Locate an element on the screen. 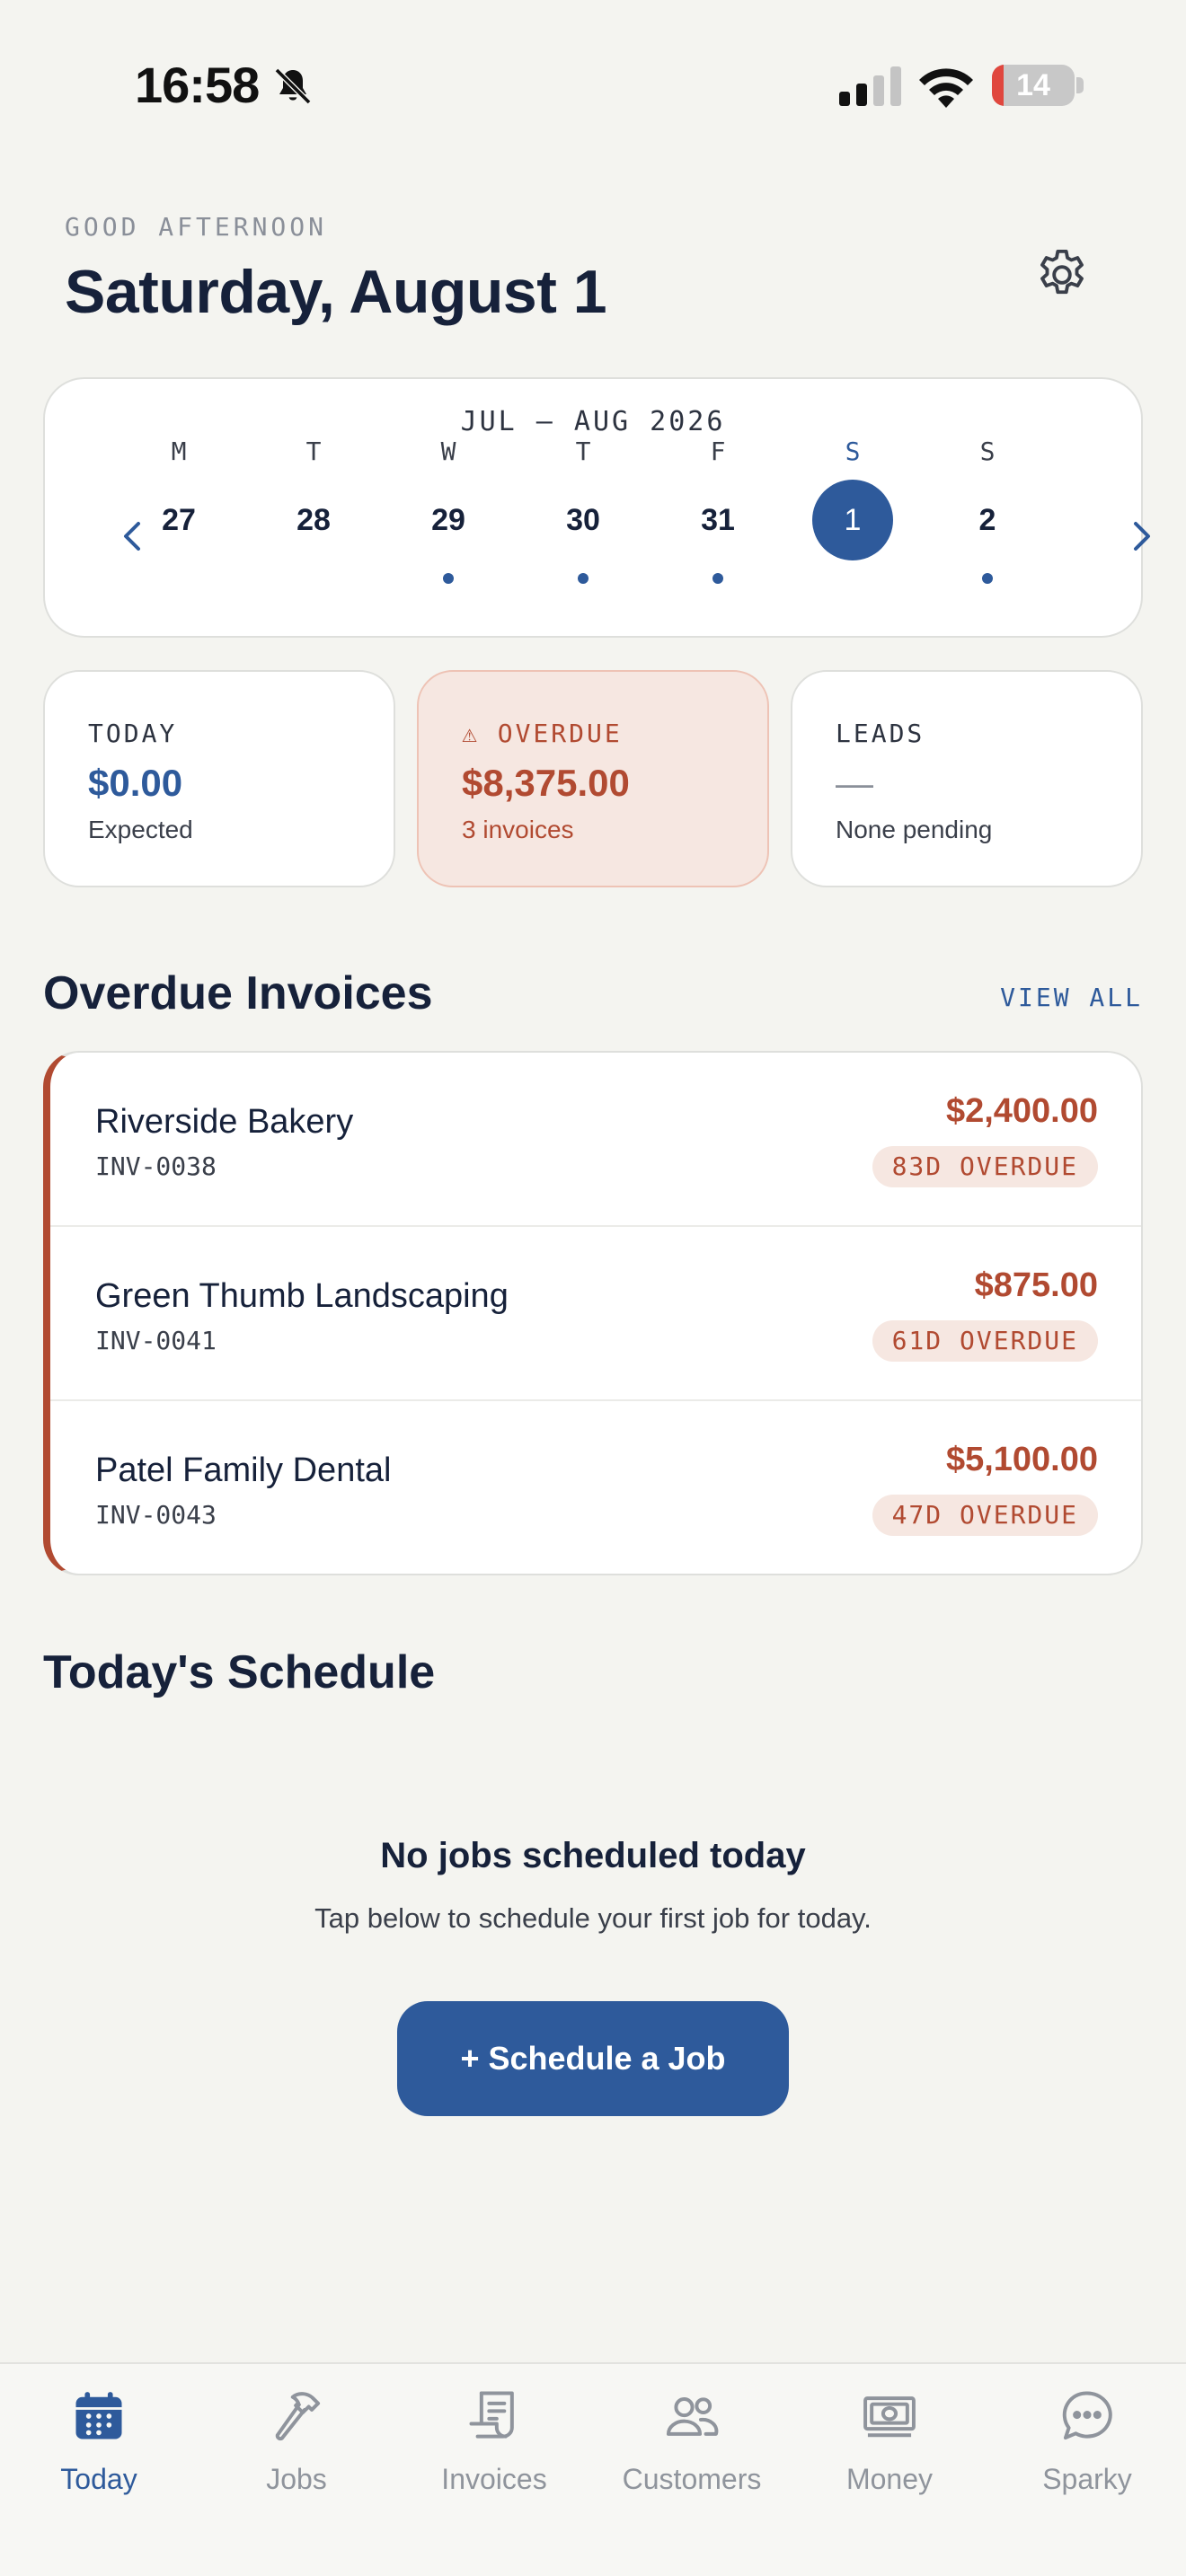  next-week-button is located at coordinates (1142, 536).